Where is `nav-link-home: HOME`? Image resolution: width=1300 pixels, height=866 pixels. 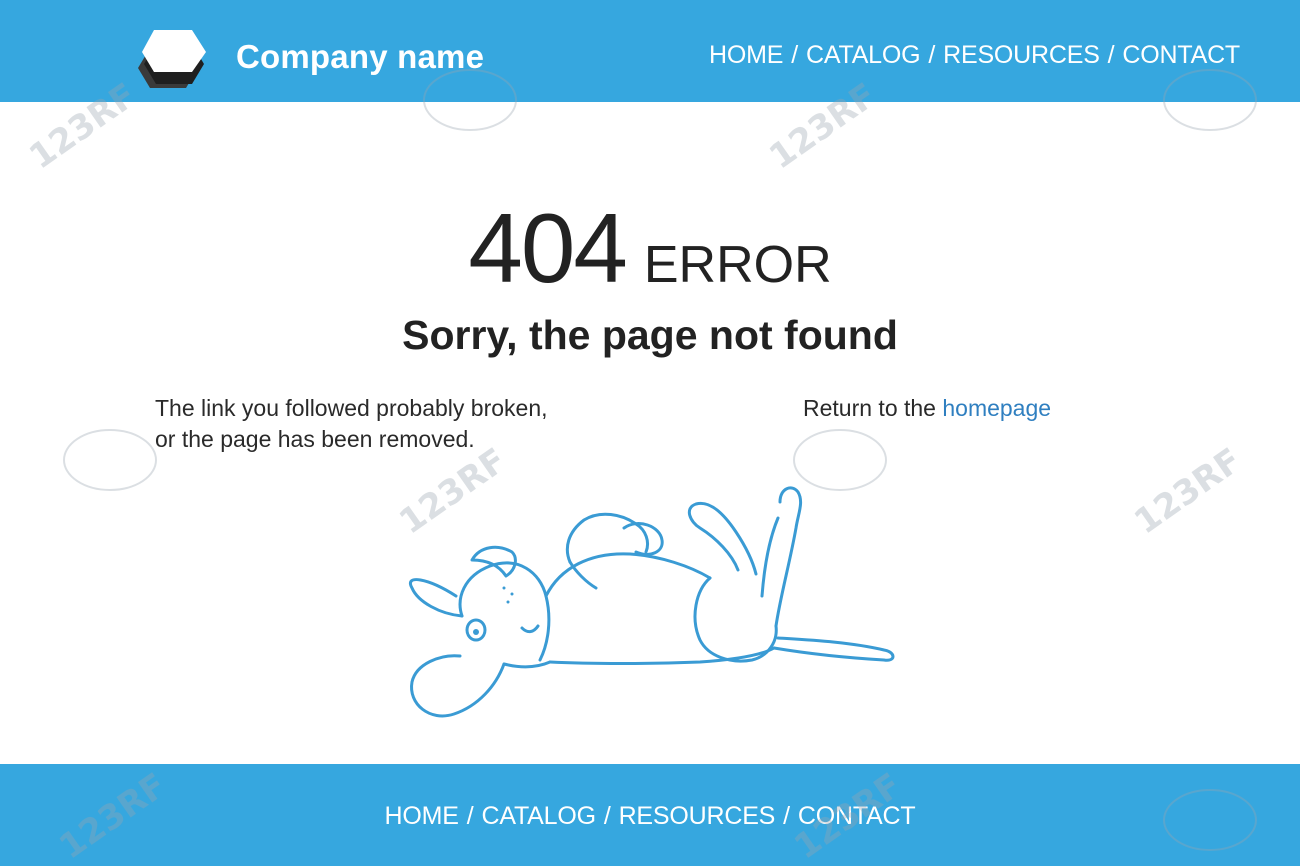 nav-link-home: HOME is located at coordinates (746, 55).